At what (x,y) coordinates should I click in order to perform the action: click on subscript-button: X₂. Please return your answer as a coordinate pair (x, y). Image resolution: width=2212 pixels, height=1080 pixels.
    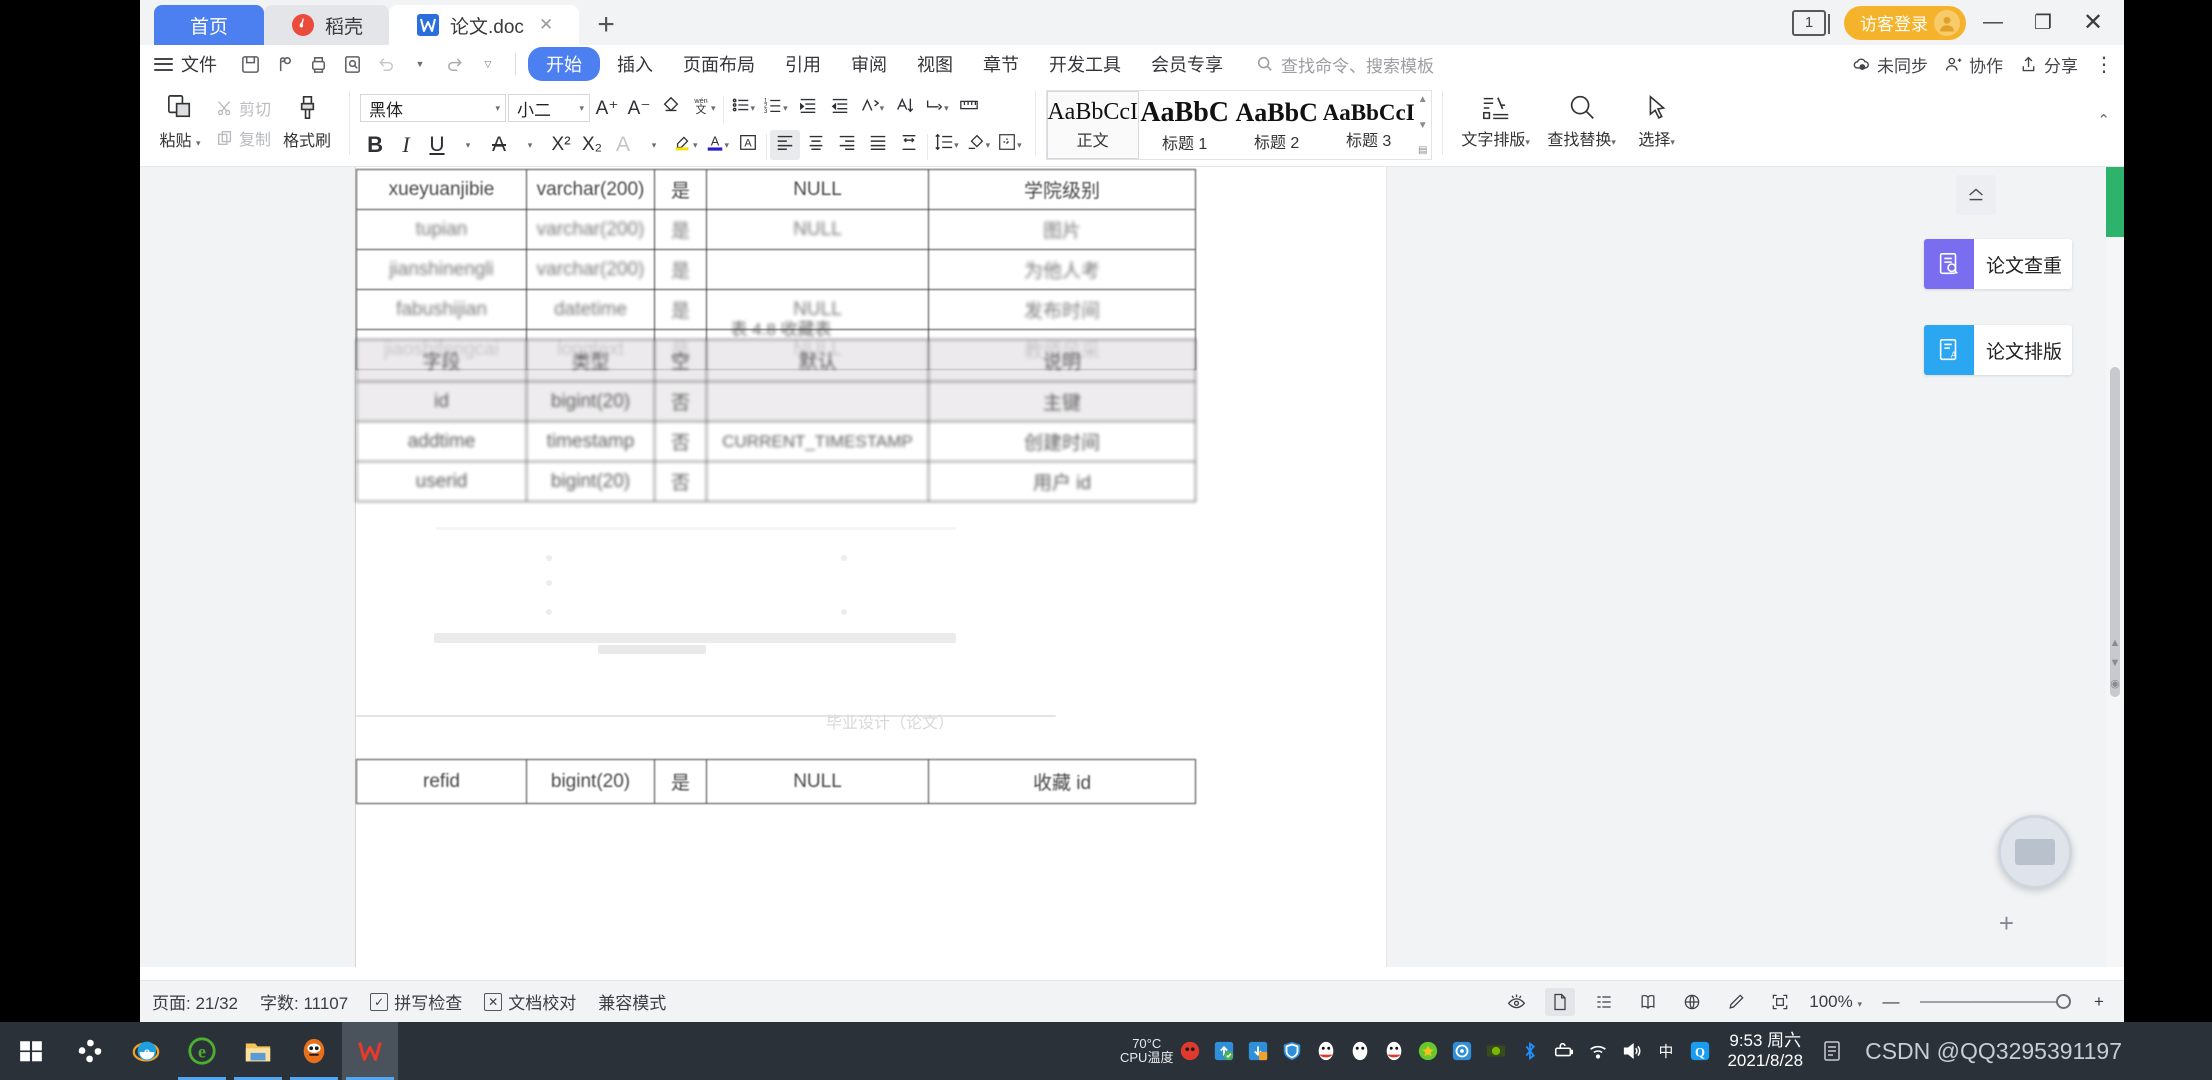
    Looking at the image, I should click on (592, 145).